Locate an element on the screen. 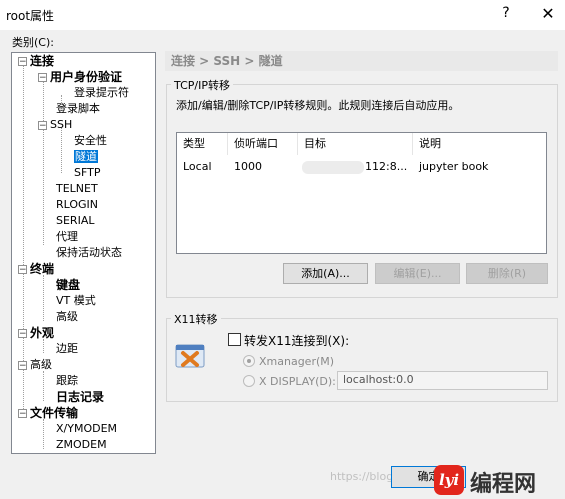  help-button: ? is located at coordinates (506, 13).